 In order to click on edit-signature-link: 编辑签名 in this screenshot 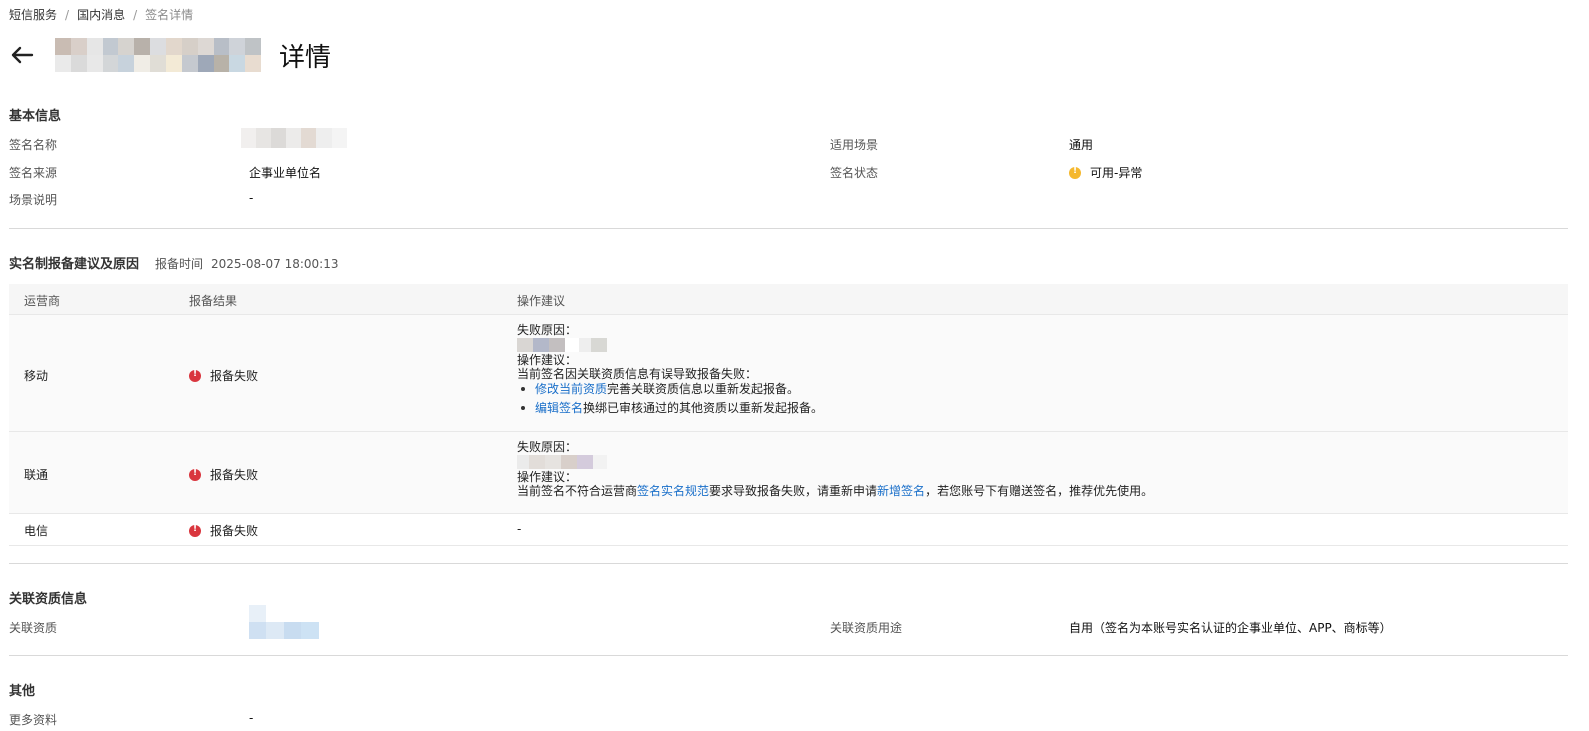, I will do `click(559, 408)`.